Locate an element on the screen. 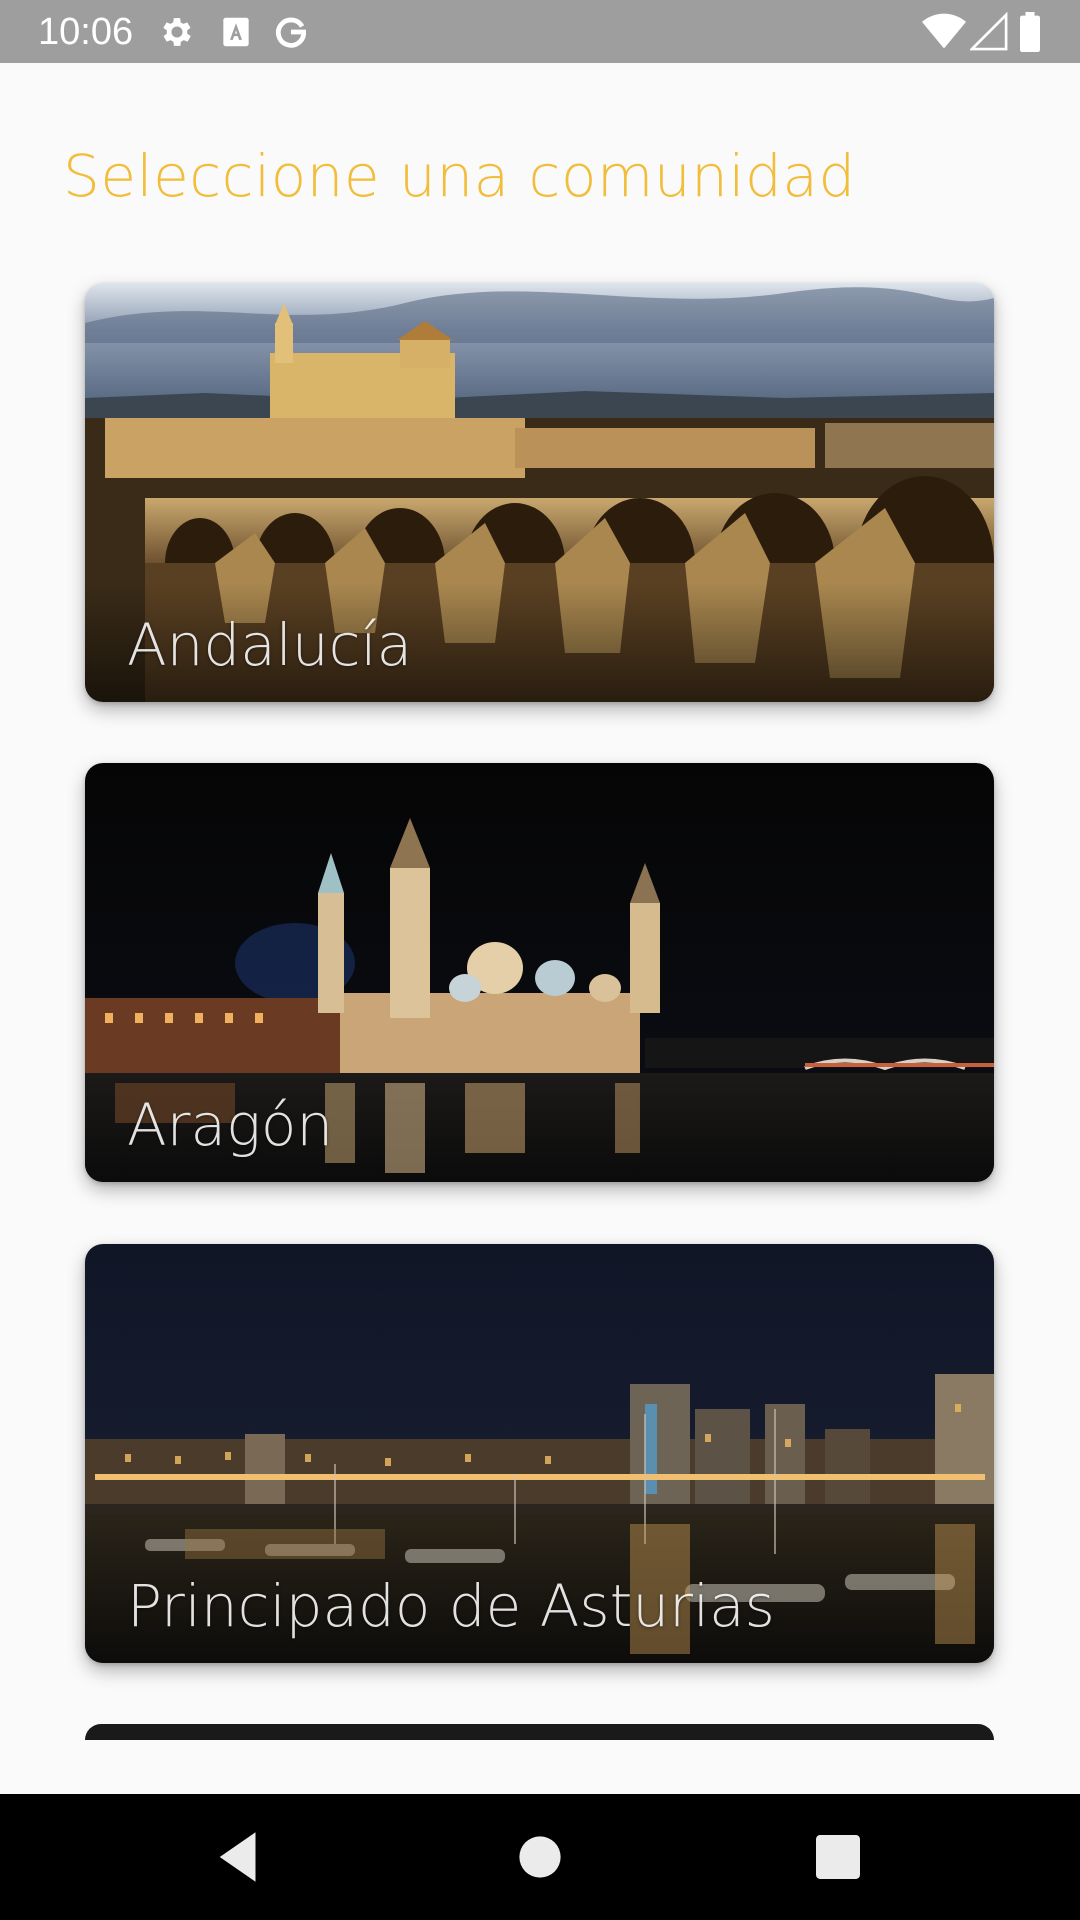 The width and height of the screenshot is (1080, 1920). wifi-icon is located at coordinates (944, 31).